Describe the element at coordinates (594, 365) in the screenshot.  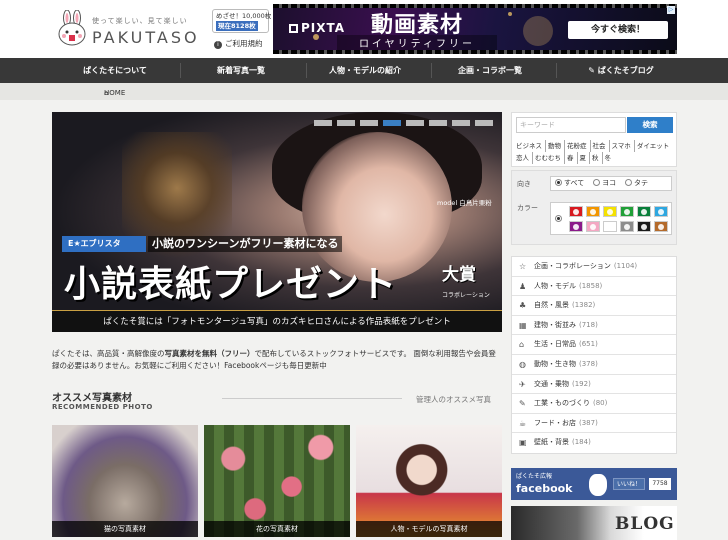
I see `category-item: ◍ 動物・生き物 (378)` at that location.